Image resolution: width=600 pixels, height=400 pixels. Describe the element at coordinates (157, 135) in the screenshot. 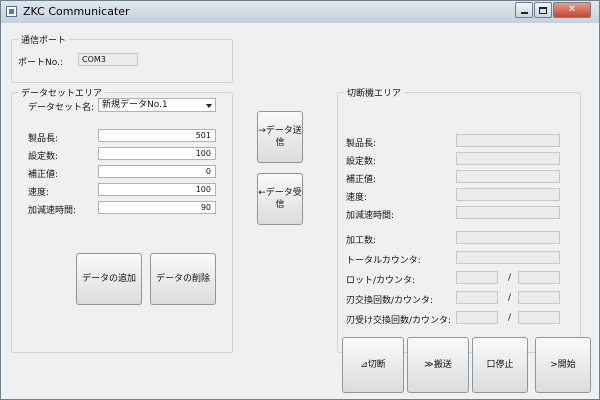

I see `length-input: 501` at that location.